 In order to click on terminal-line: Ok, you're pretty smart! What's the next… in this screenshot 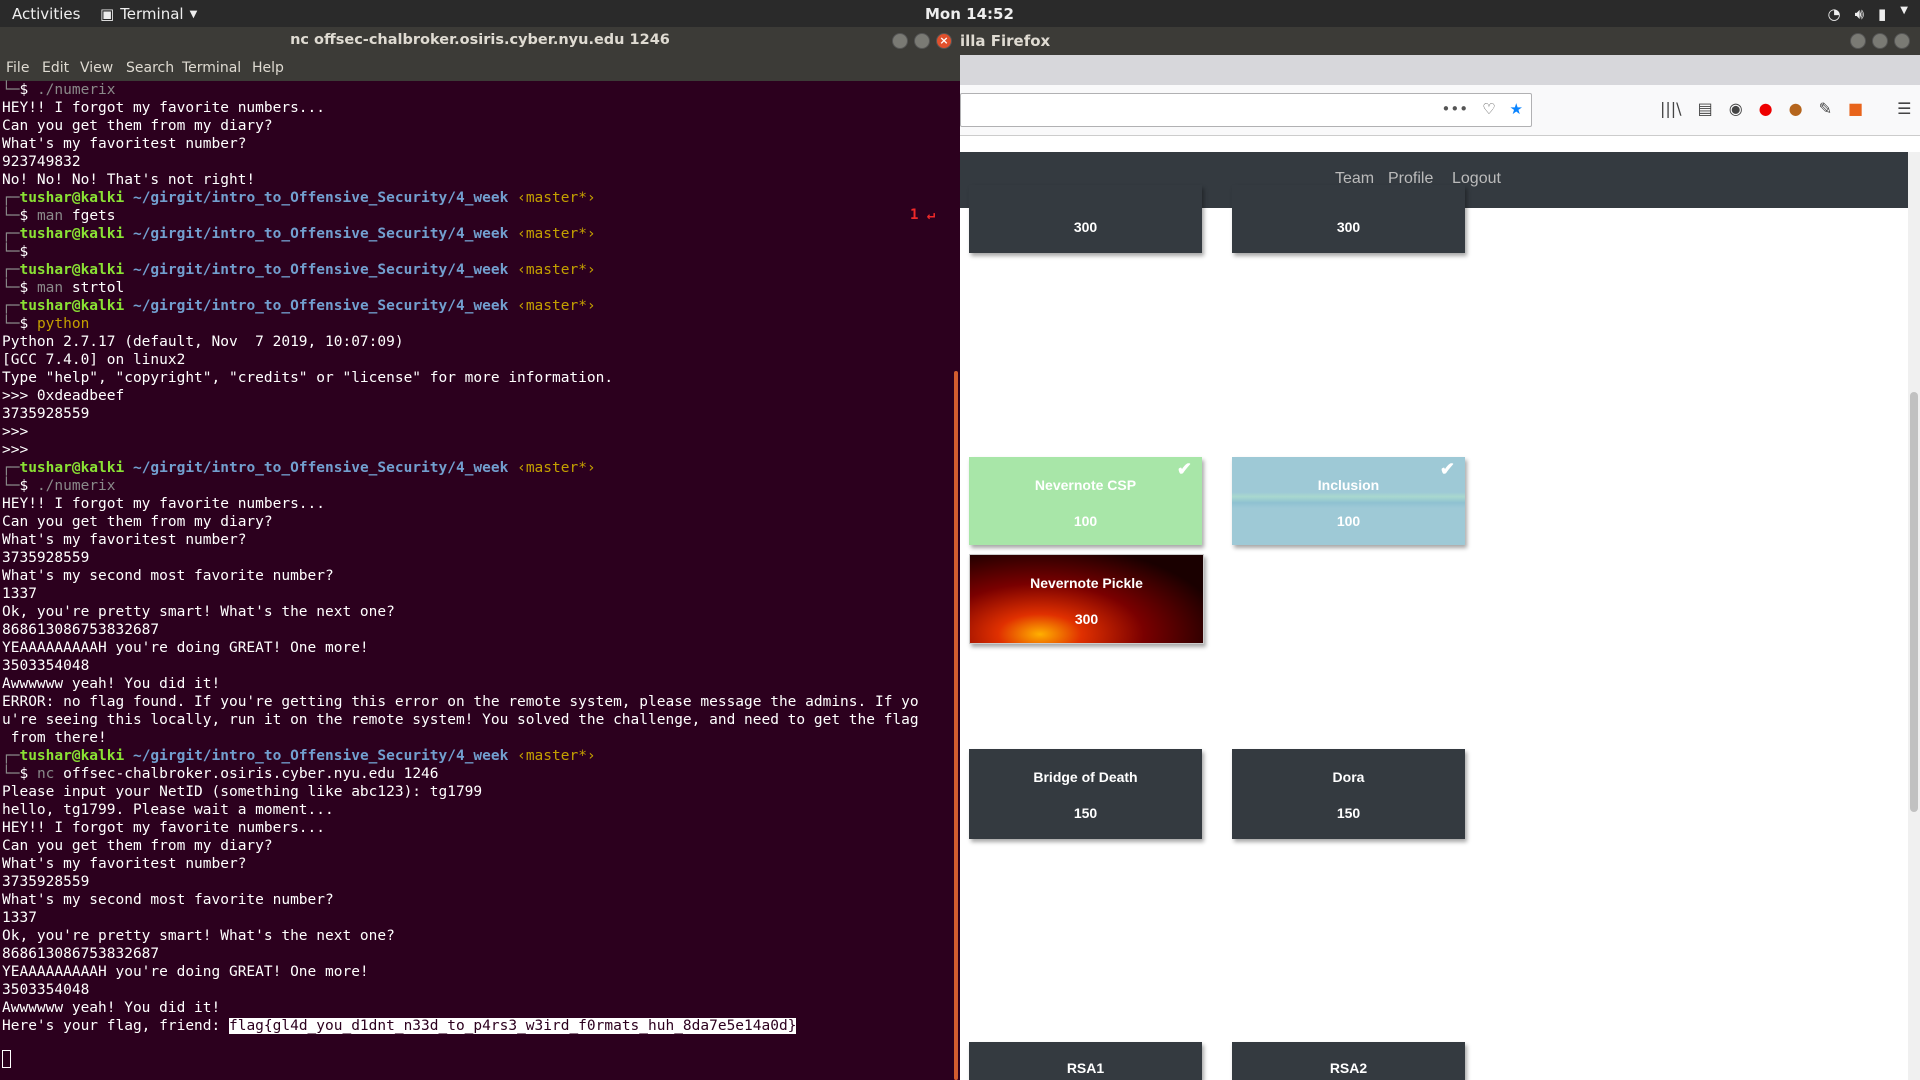, I will do `click(198, 936)`.